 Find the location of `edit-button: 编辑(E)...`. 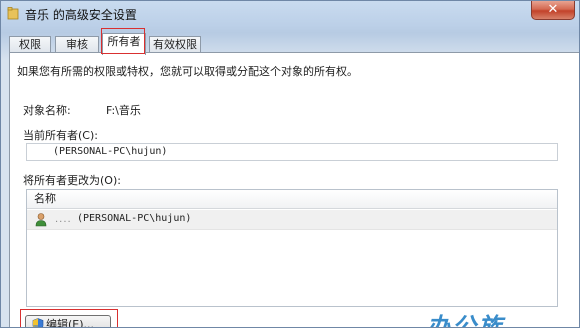

edit-button: 编辑(E)... is located at coordinates (68, 321).